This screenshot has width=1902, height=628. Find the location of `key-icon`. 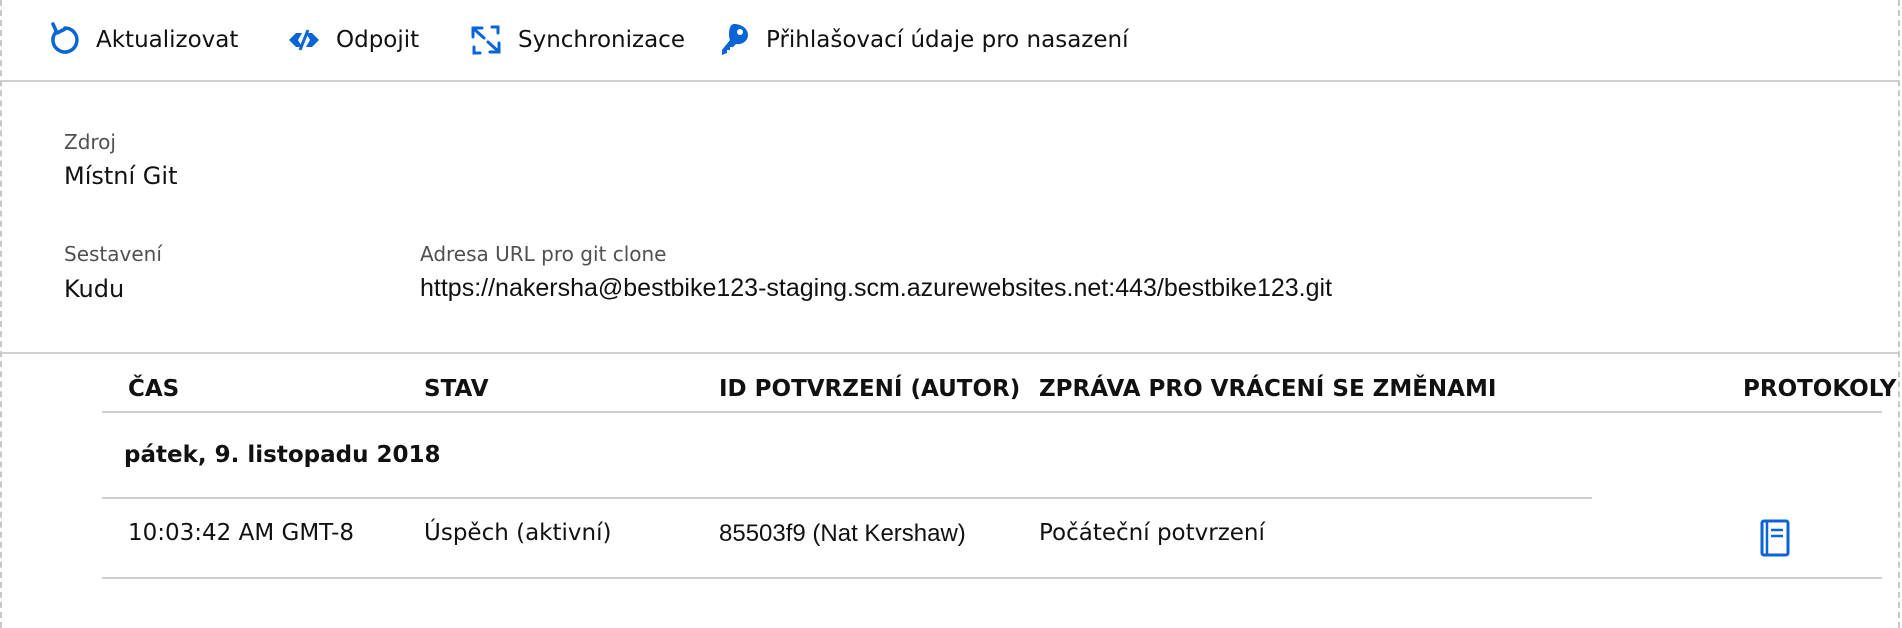

key-icon is located at coordinates (735, 40).